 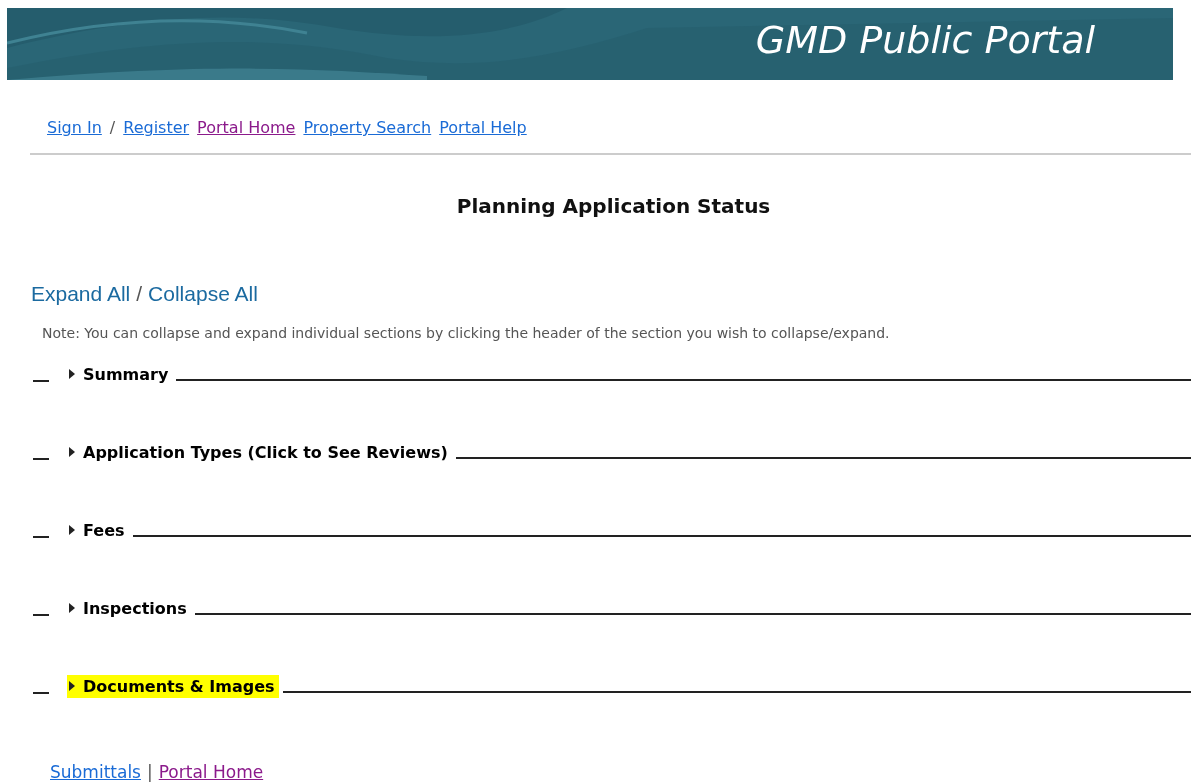 I want to click on toggle-link: Expand All, so click(x=81, y=294).